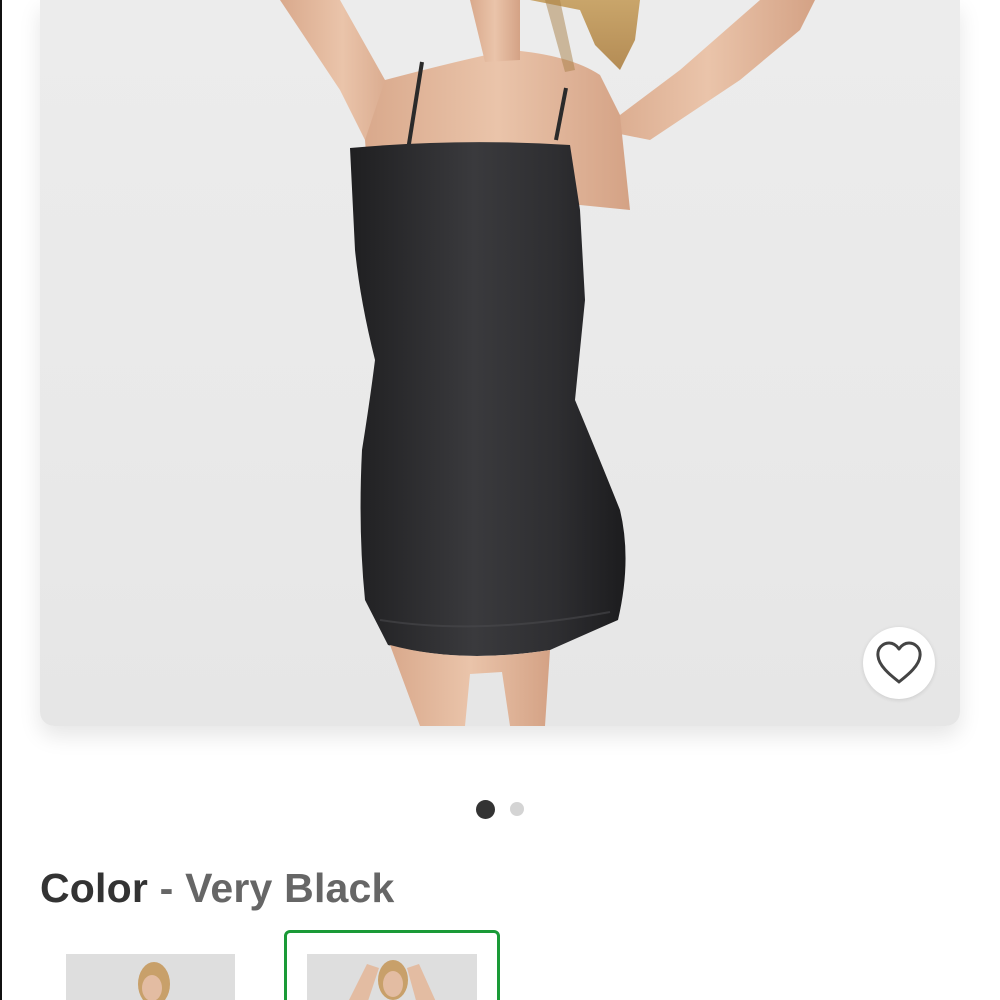 The image size is (1000, 1000). Describe the element at coordinates (94, 888) in the screenshot. I see `color-label: Color` at that location.